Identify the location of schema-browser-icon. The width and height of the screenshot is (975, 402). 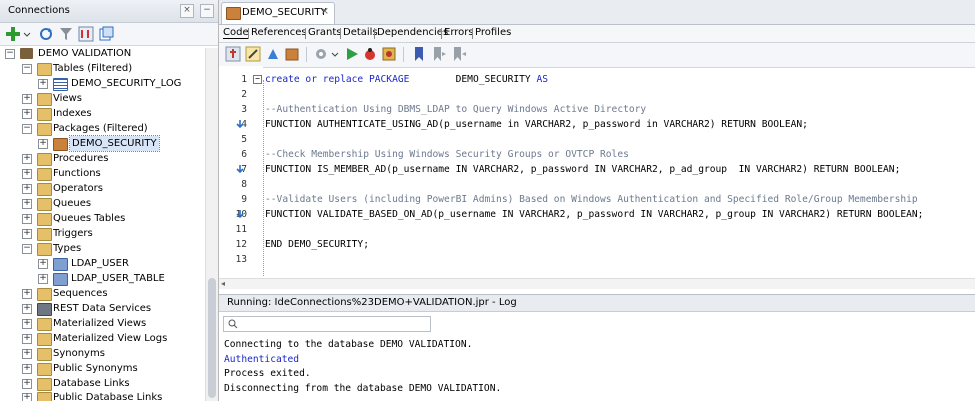
(86, 34).